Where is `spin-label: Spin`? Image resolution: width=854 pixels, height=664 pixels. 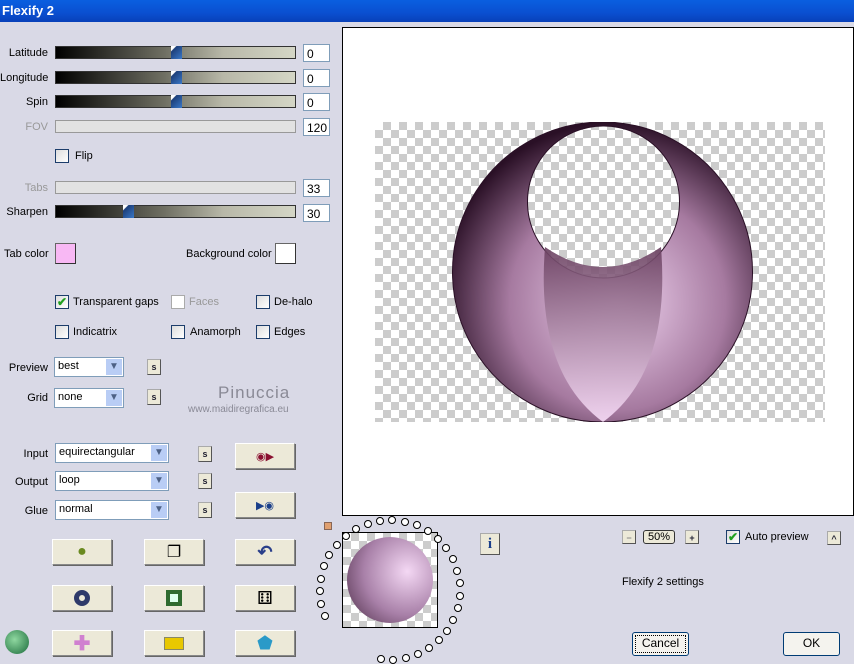 spin-label: Spin is located at coordinates (36, 102).